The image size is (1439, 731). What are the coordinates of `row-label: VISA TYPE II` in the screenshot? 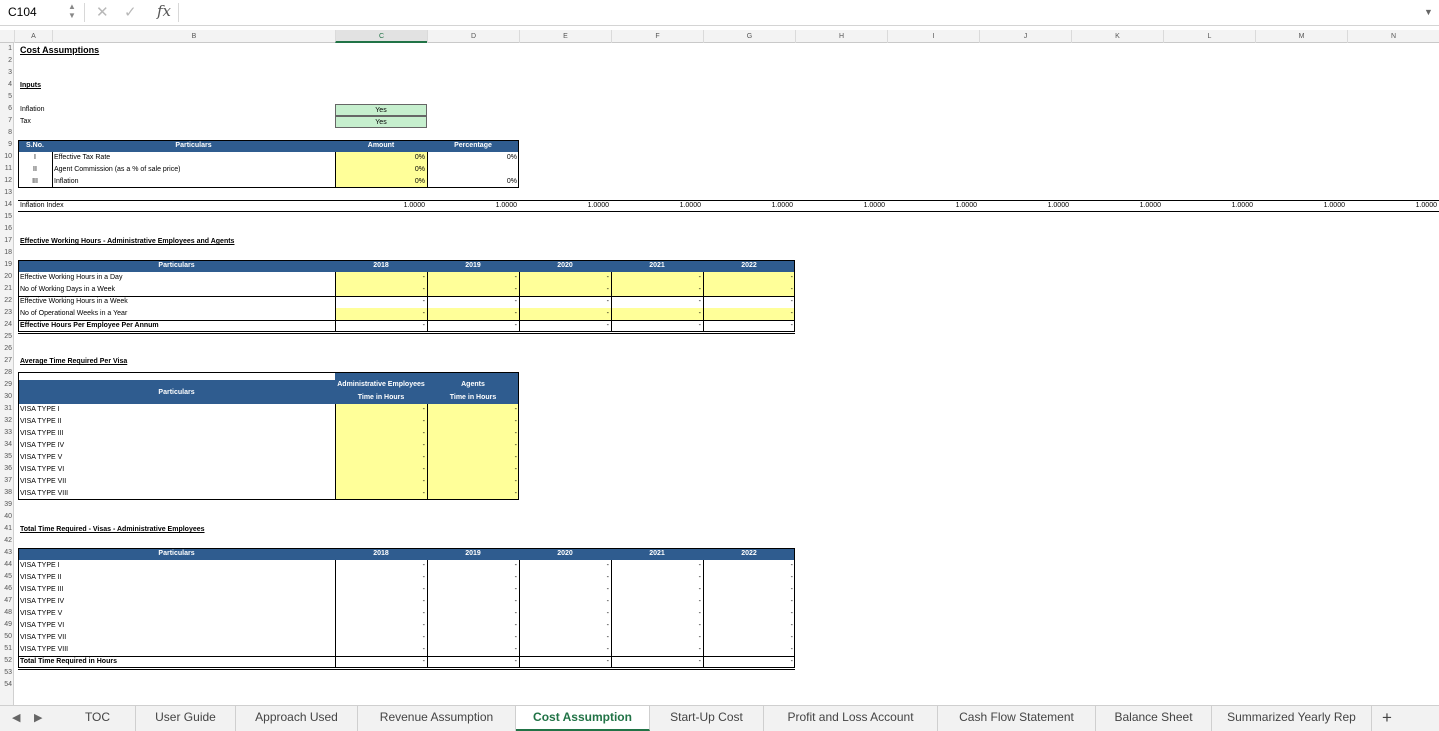 It's located at (176, 422).